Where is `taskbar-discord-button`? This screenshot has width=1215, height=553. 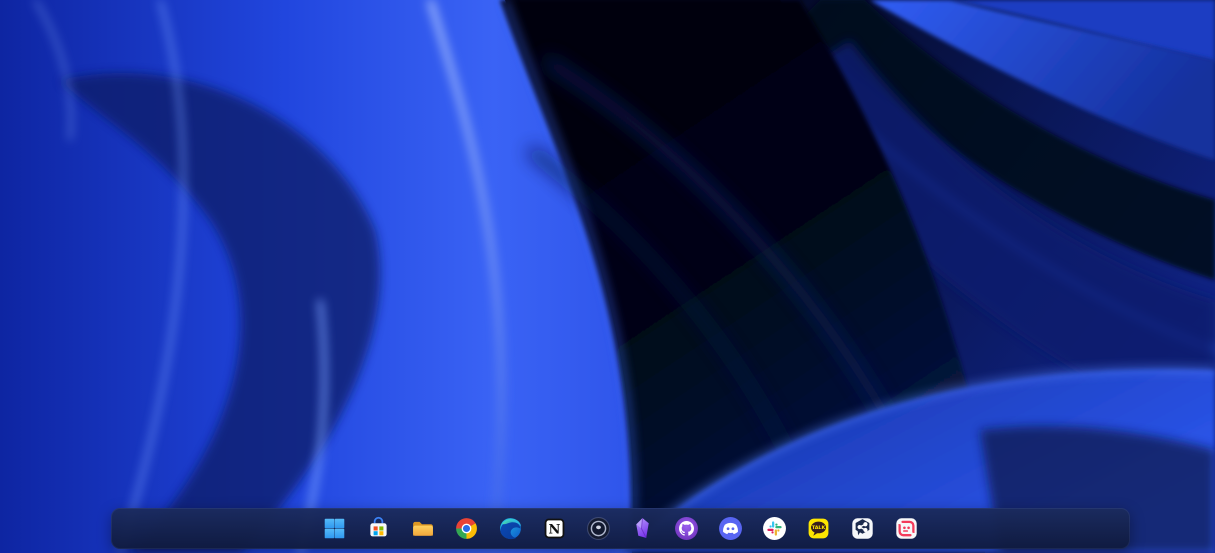 taskbar-discord-button is located at coordinates (731, 529).